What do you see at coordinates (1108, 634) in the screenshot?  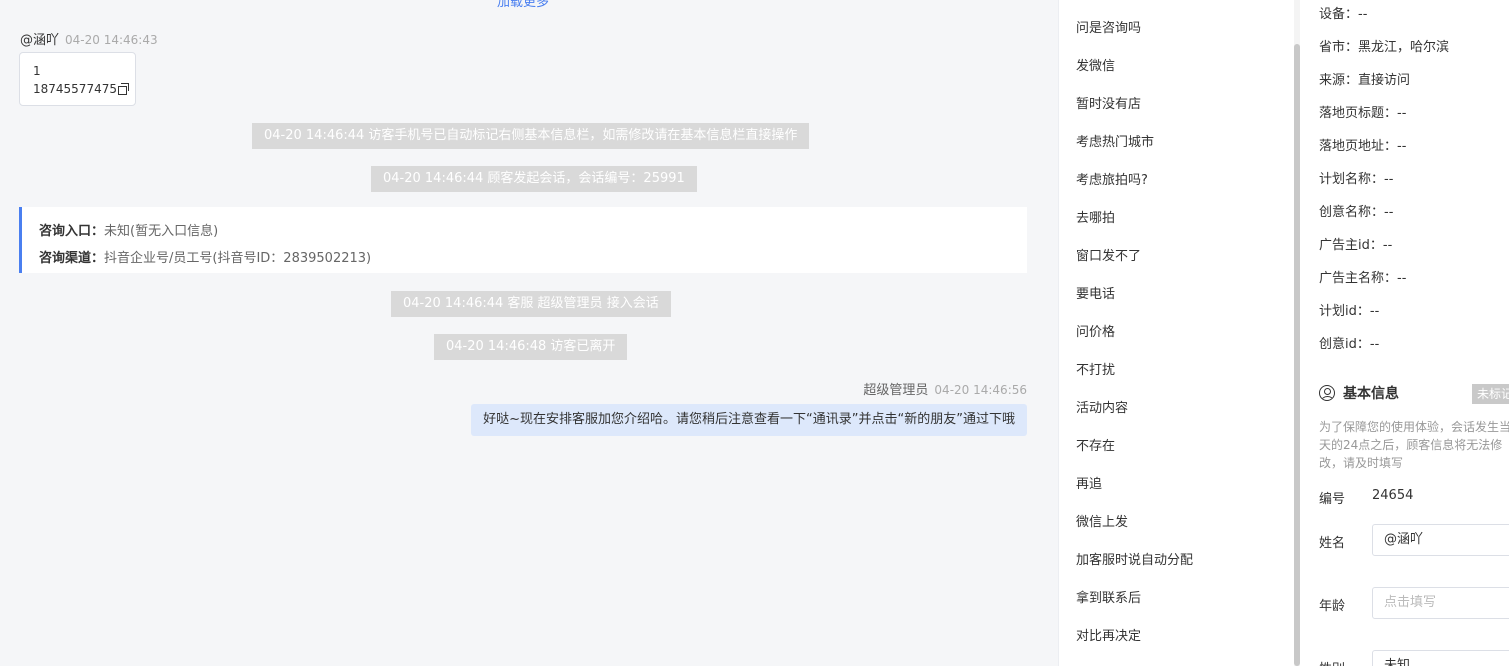 I see `quick-reply-item: 对比再决定` at bounding box center [1108, 634].